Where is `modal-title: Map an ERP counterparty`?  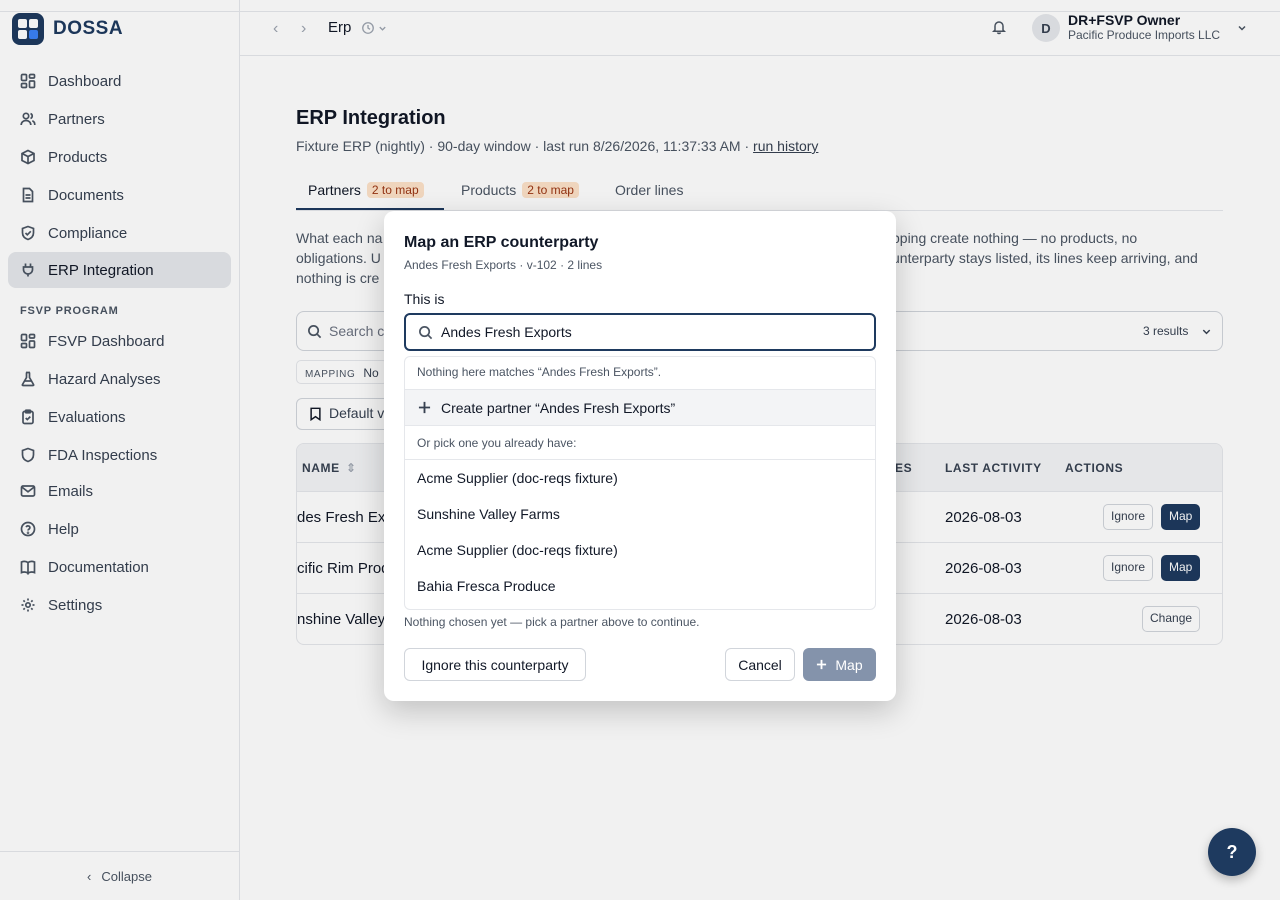 modal-title: Map an ERP counterparty is located at coordinates (501, 242).